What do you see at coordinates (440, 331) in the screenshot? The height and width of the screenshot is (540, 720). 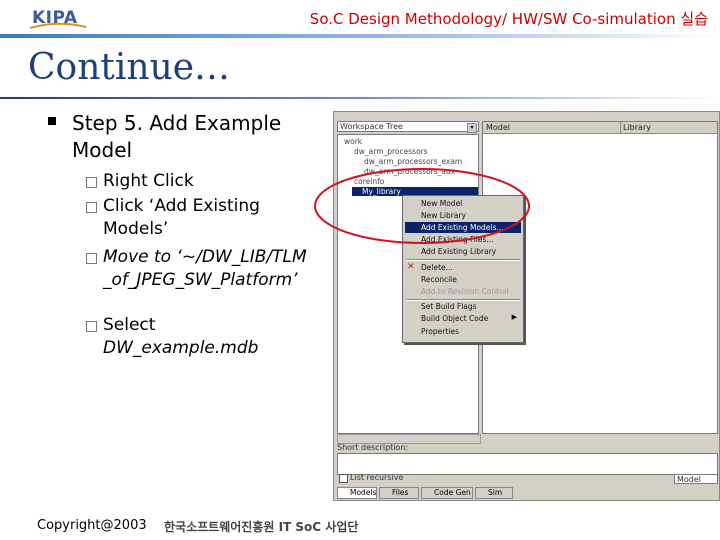 I see `menu-item-properties: Properties` at bounding box center [440, 331].